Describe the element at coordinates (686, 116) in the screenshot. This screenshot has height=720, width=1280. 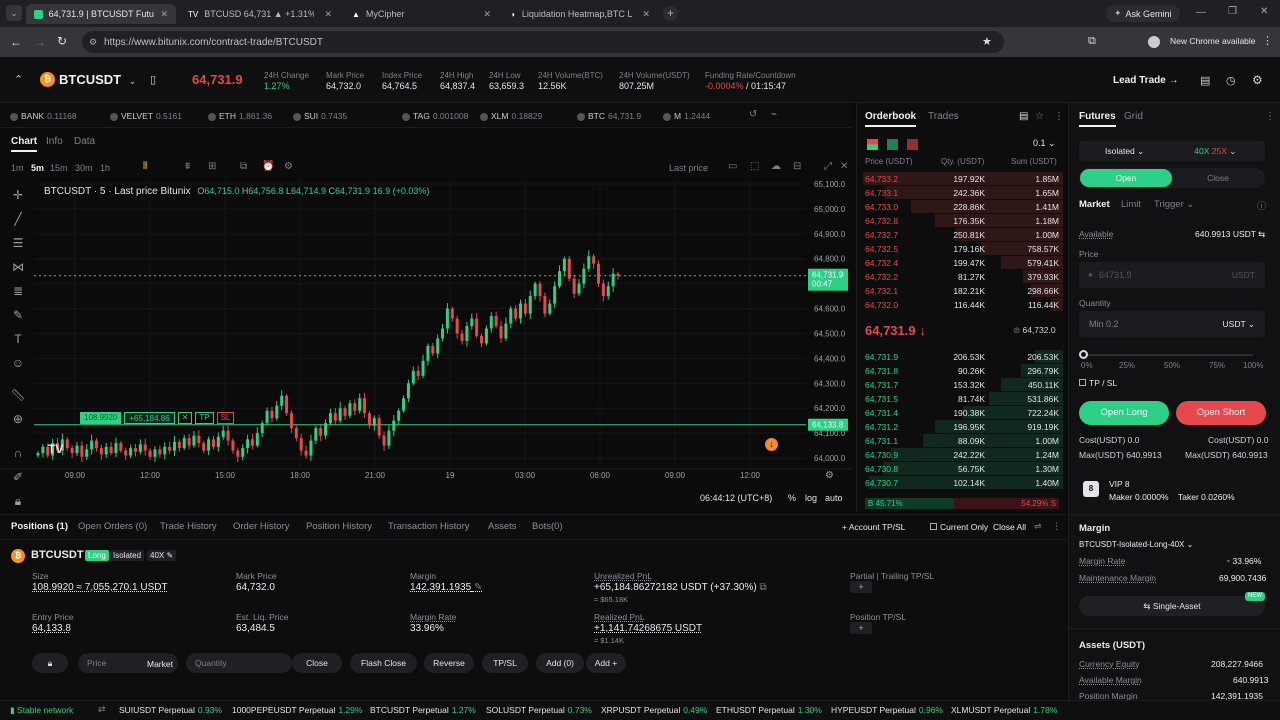
I see `ticker-item: M 1.2444` at that location.